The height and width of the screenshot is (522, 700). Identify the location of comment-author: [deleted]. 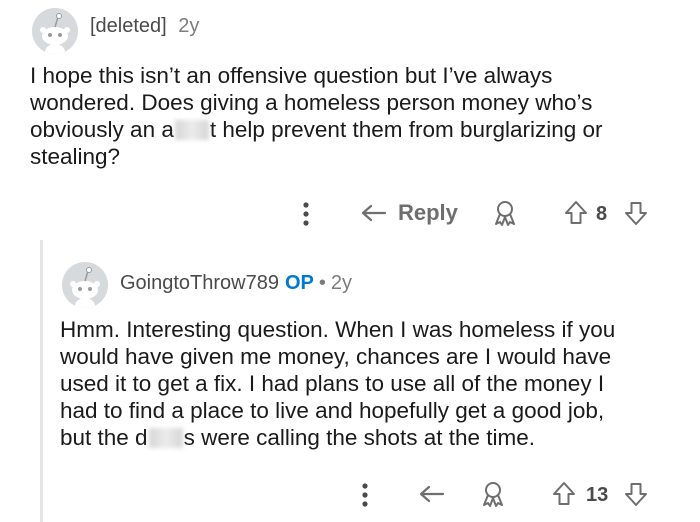
(128, 26).